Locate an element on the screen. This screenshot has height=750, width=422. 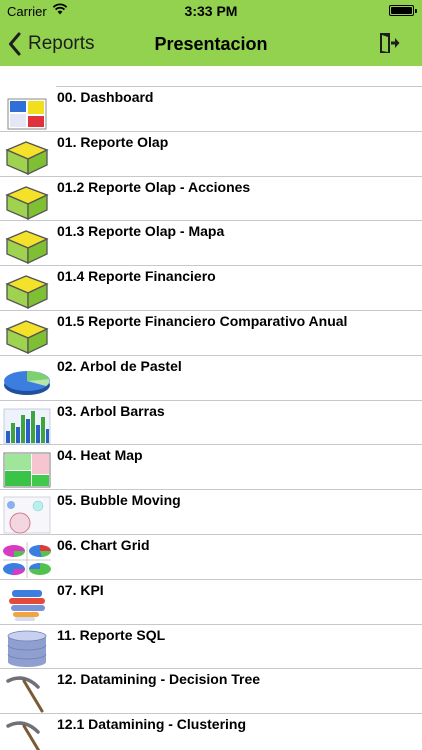
list-item-label: 01.3 Reporte Olap - Mapa is located at coordinates (141, 231).